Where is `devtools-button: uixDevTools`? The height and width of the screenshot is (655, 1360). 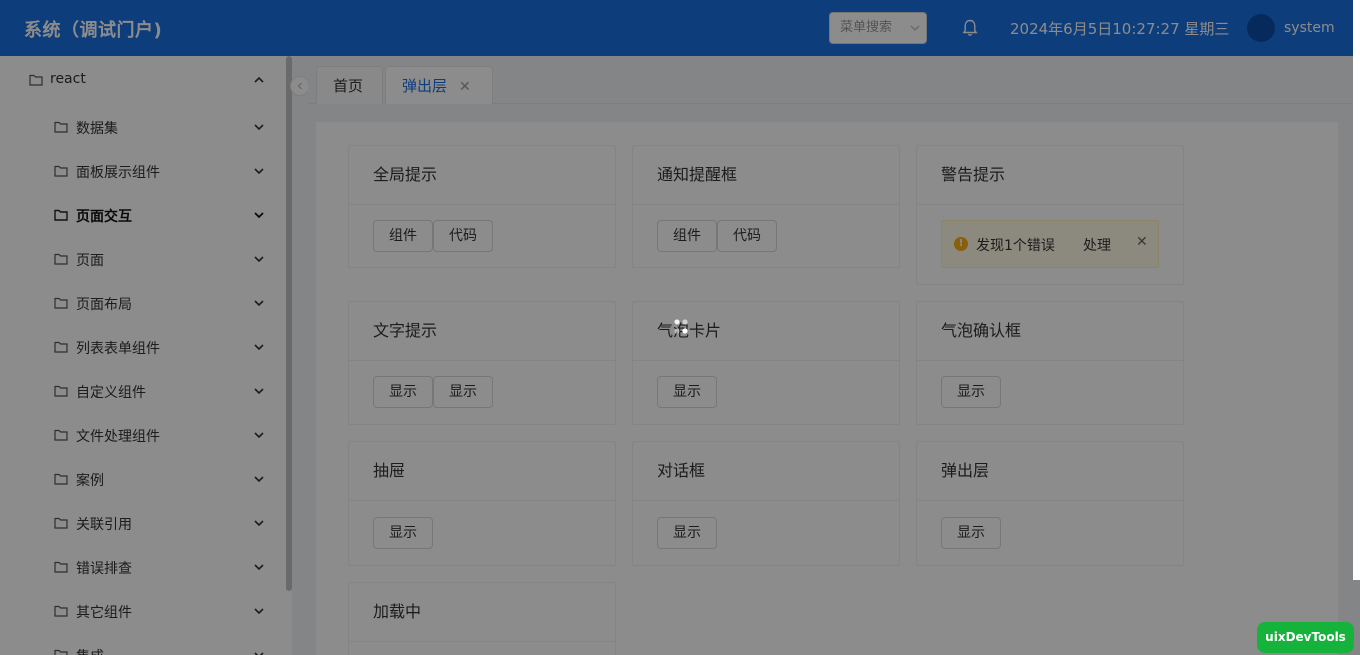 devtools-button: uixDevTools is located at coordinates (1305, 637).